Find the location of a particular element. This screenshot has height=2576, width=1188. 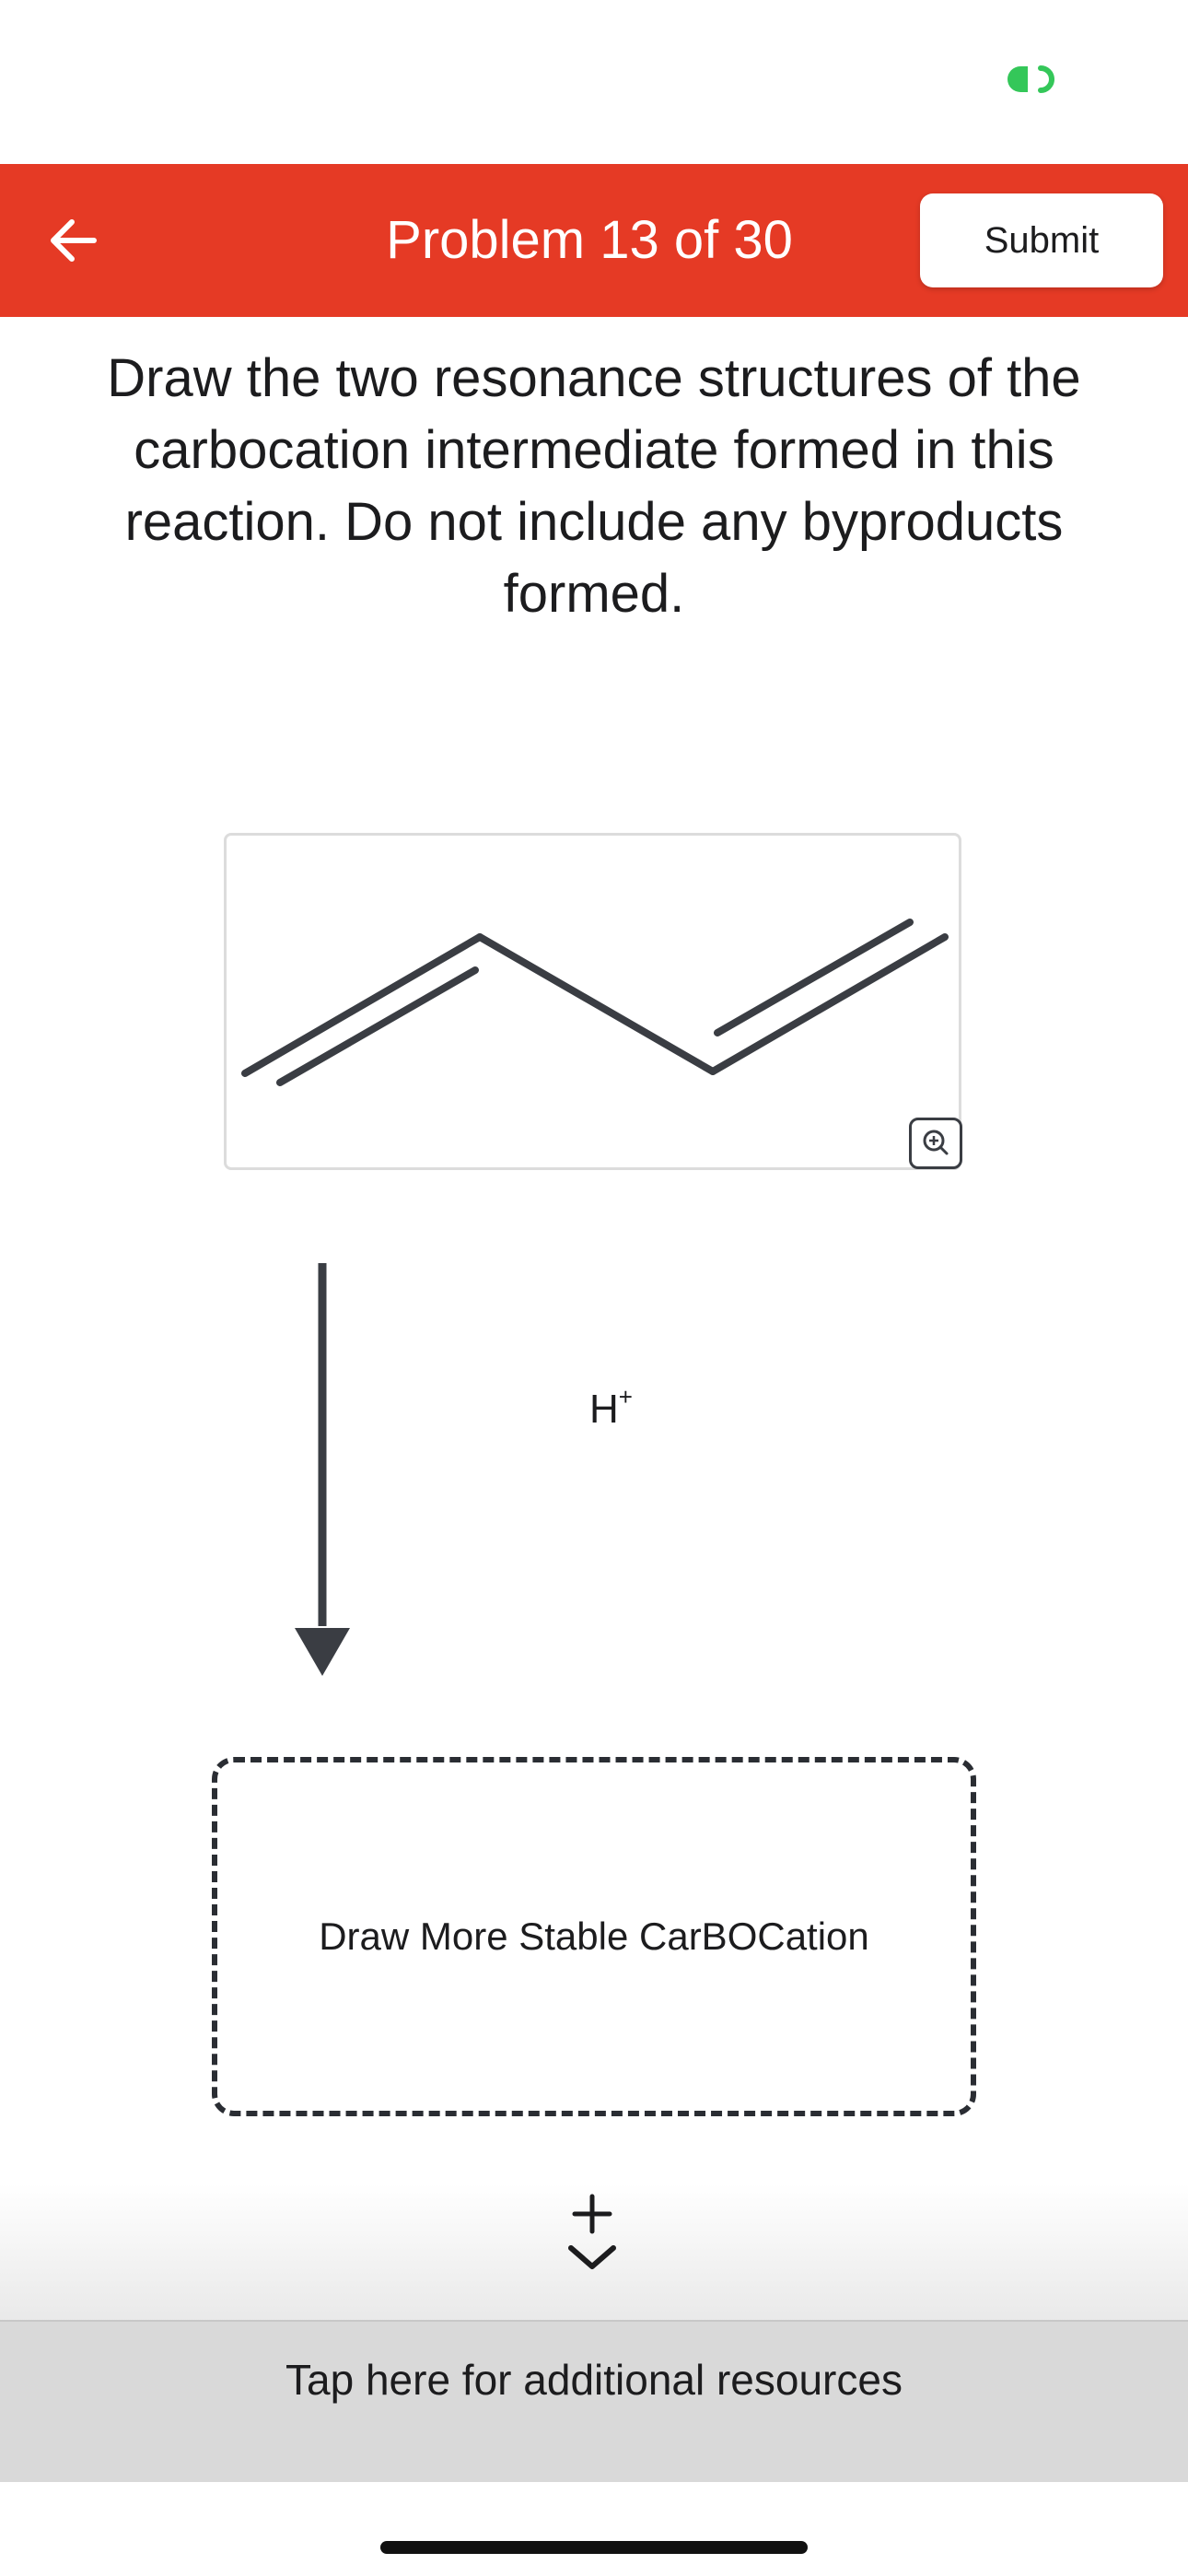

reagent-label: H+ is located at coordinates (611, 1408).